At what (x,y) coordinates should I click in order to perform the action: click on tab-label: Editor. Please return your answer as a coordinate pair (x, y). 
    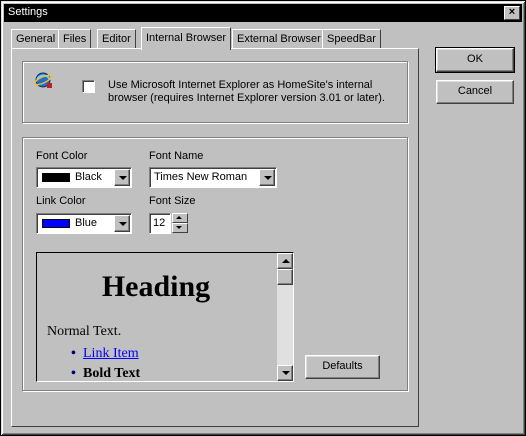
    Looking at the image, I should click on (116, 39).